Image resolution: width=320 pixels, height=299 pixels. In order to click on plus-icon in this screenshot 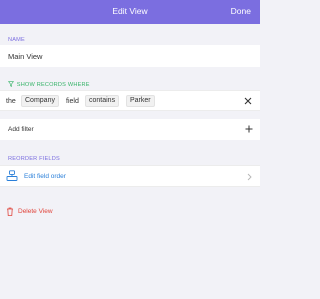, I will do `click(249, 129)`.